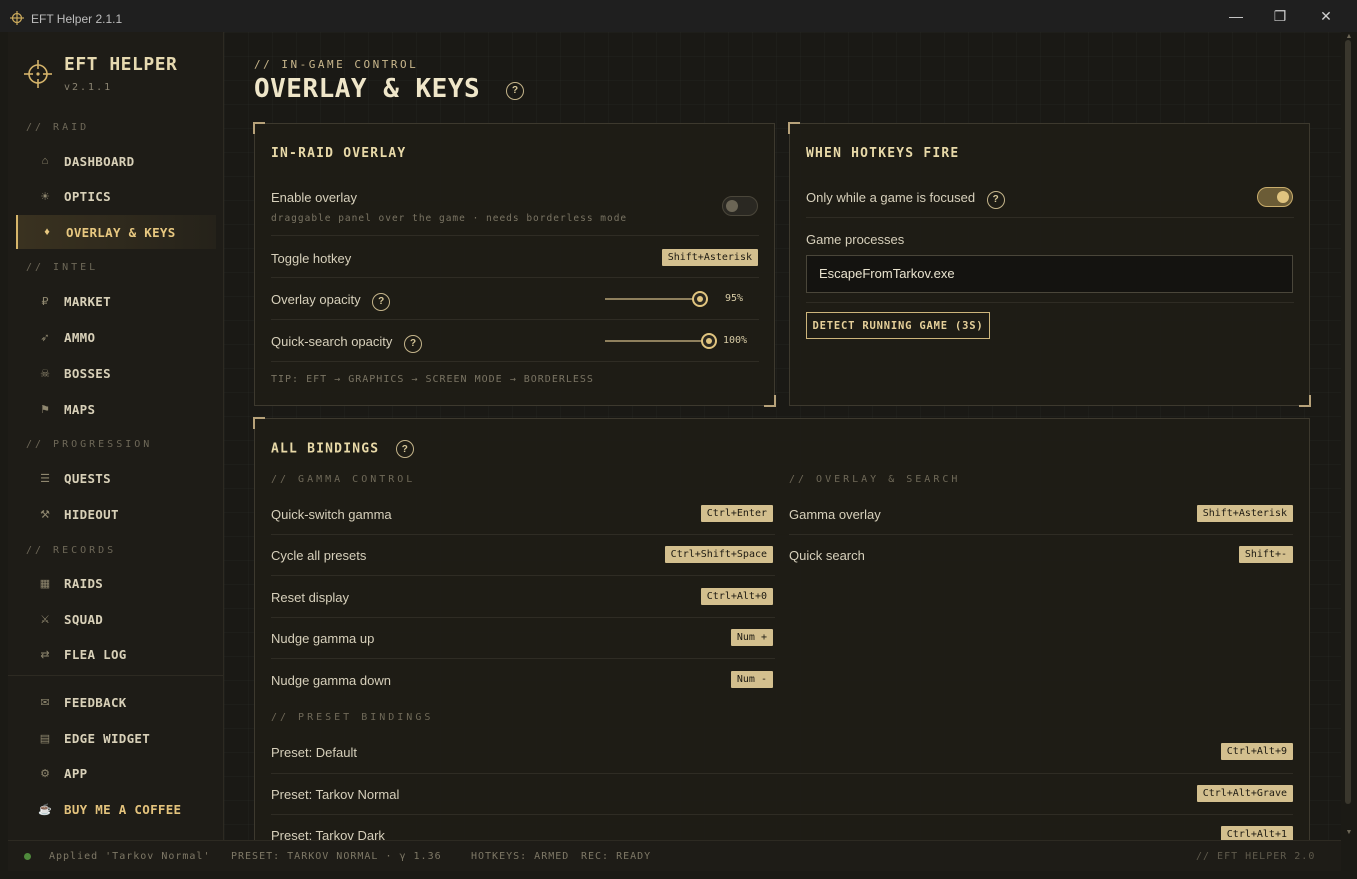  What do you see at coordinates (1244, 793) in the screenshot?
I see `binding-keycap: Ctrl+Alt+Grave` at bounding box center [1244, 793].